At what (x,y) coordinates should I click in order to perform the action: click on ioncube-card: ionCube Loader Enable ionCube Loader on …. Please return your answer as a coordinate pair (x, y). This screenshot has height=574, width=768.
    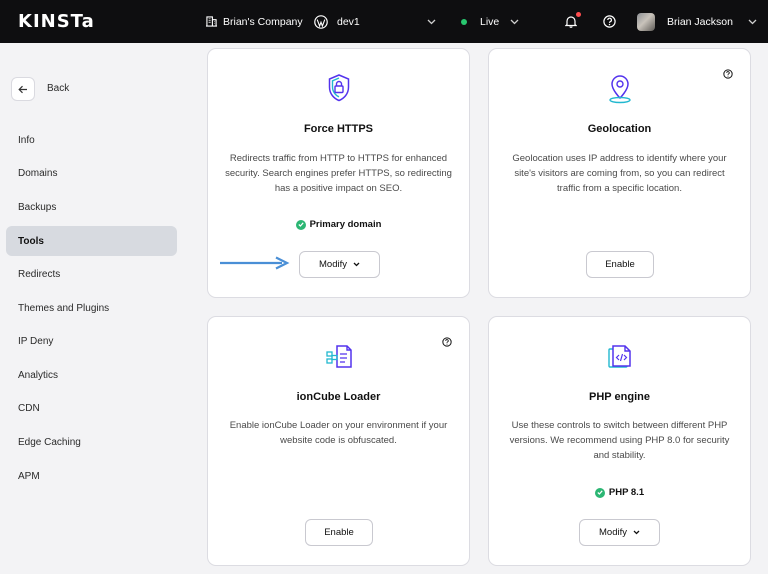
    Looking at the image, I should click on (338, 441).